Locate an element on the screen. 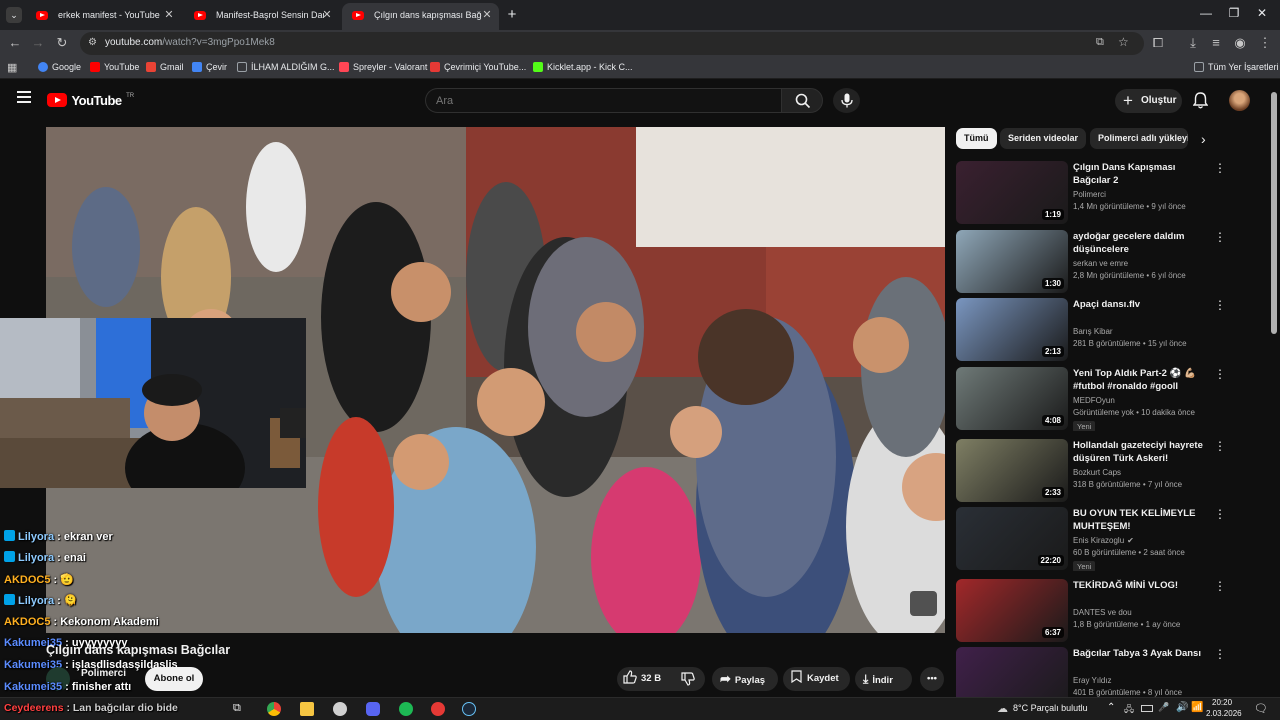  download-button: ⤓ İndir is located at coordinates (883, 679).